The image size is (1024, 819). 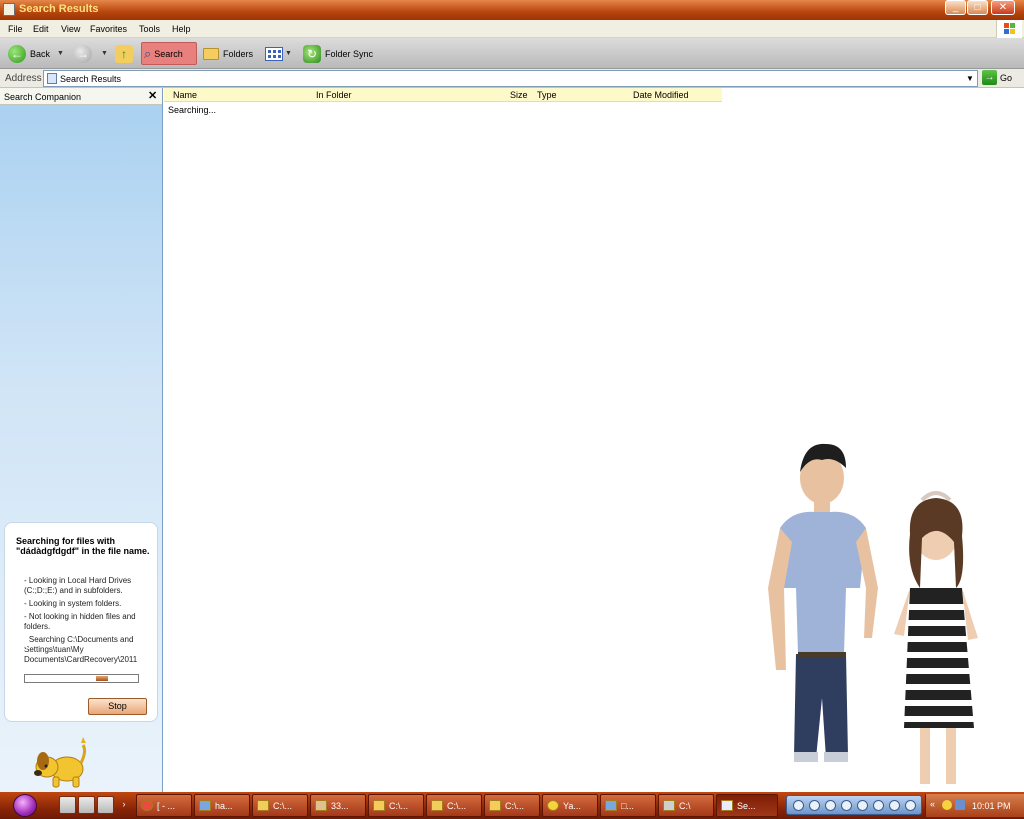 What do you see at coordinates (15, 29) in the screenshot?
I see `menu-file: File` at bounding box center [15, 29].